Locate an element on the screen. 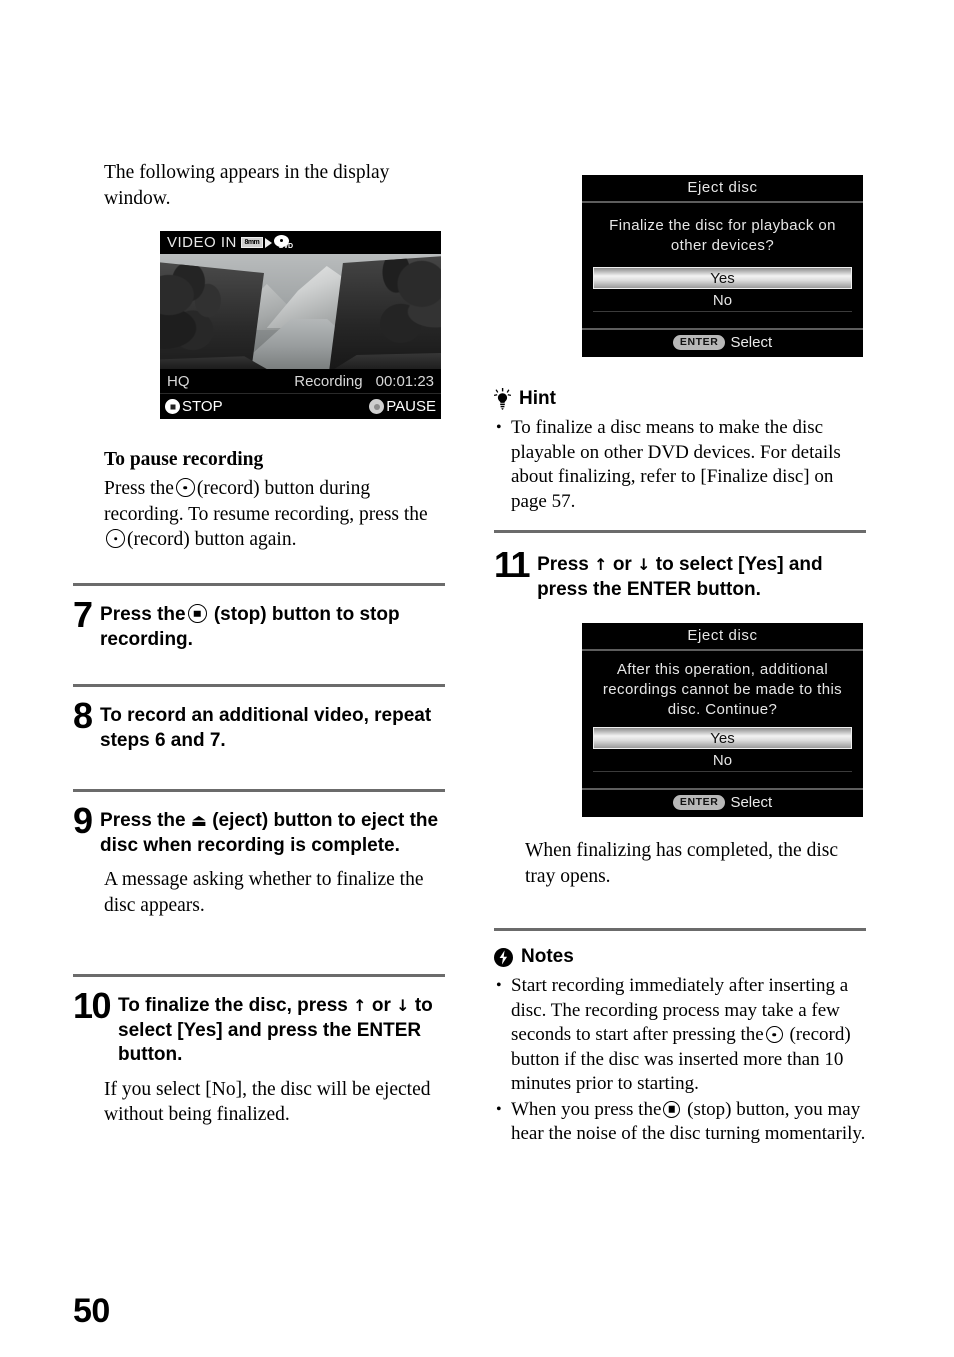  display-window-header: VIDEO IN 8mm DVD is located at coordinates (300, 242).